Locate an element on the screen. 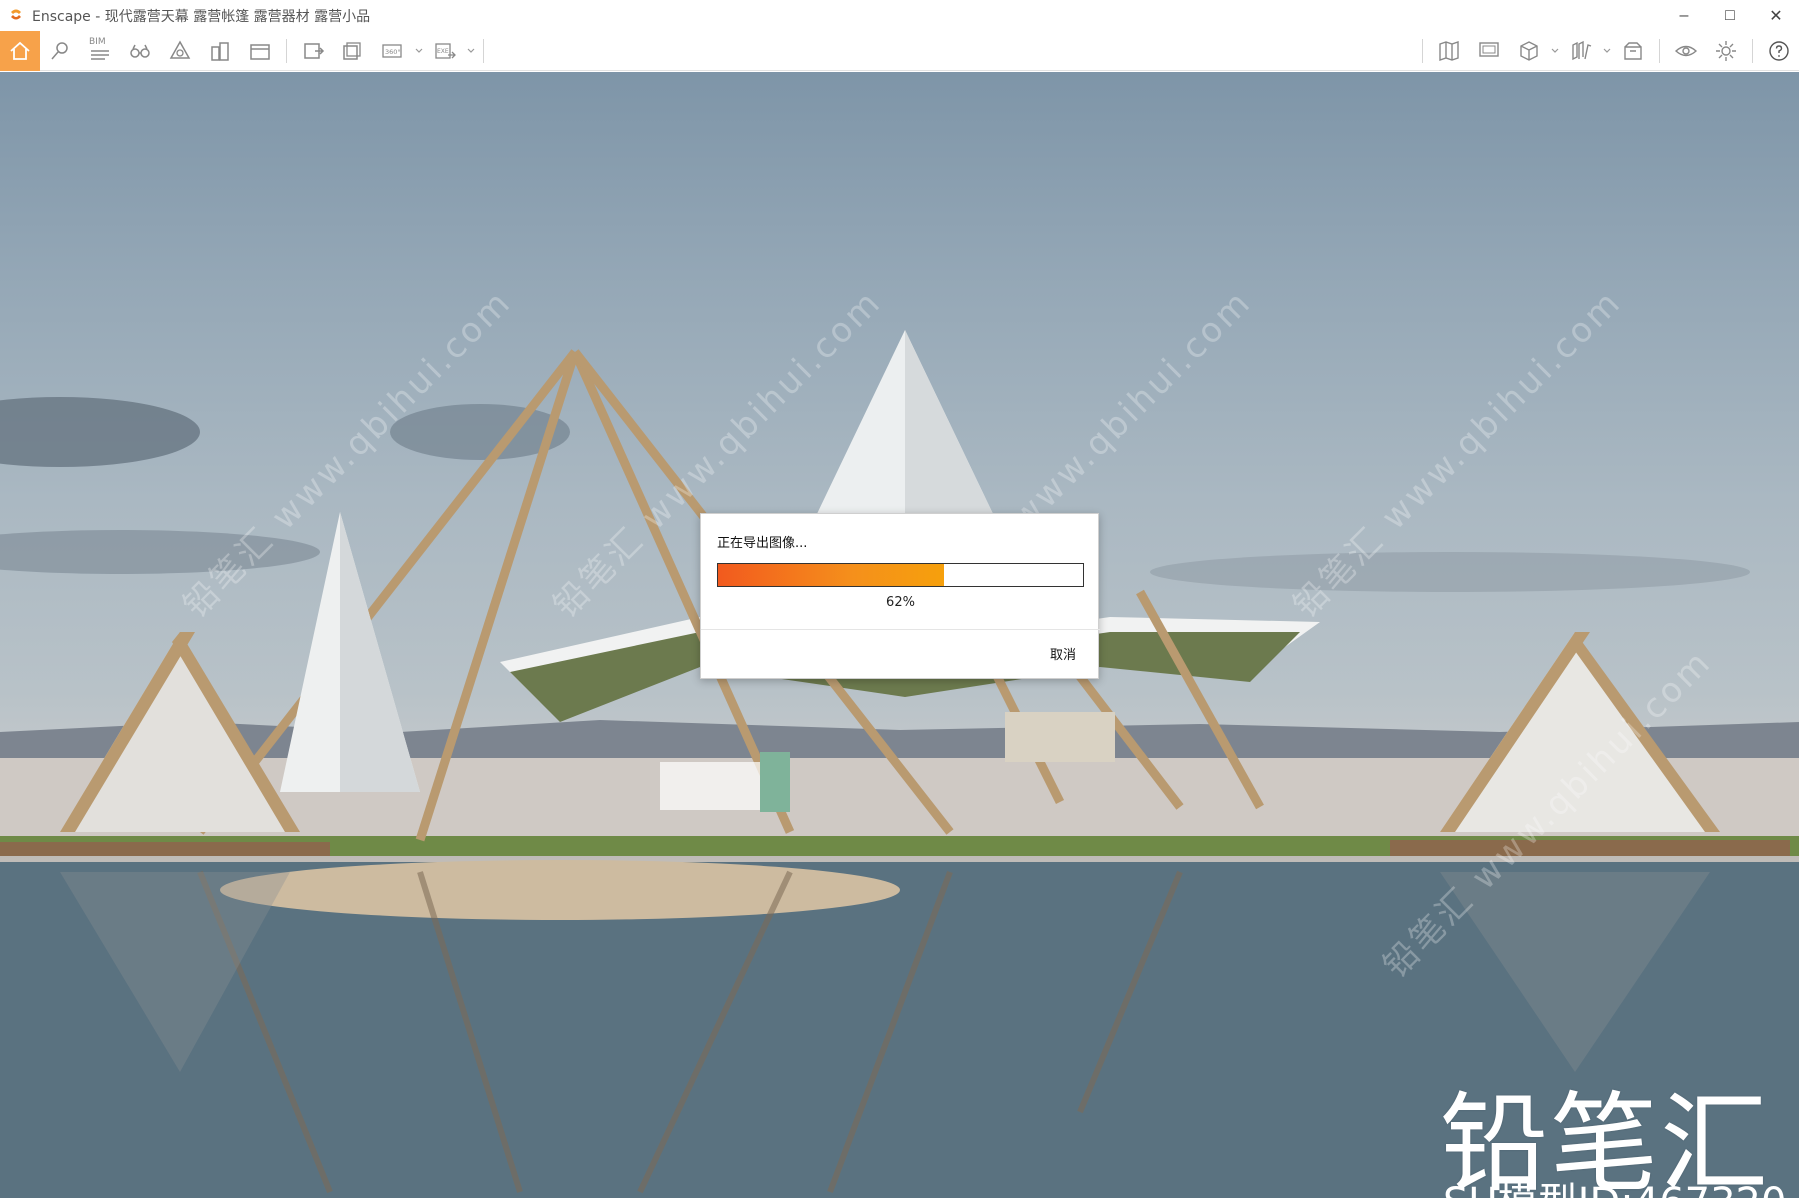 The image size is (1799, 1198). binoculars-icon is located at coordinates (140, 51).